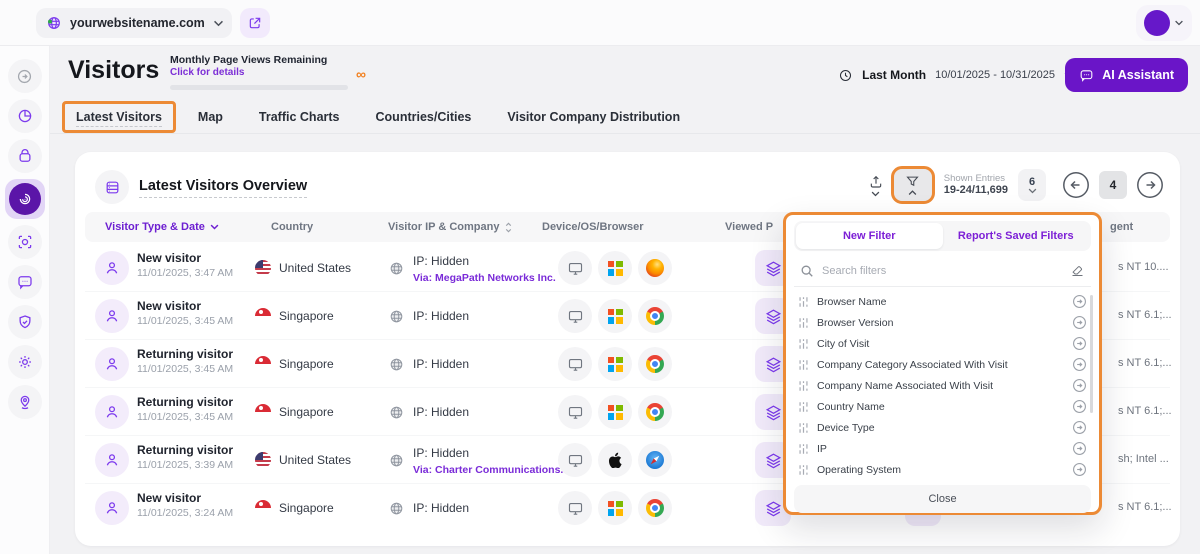  I want to click on sidebar-item-security, so click(24, 322).